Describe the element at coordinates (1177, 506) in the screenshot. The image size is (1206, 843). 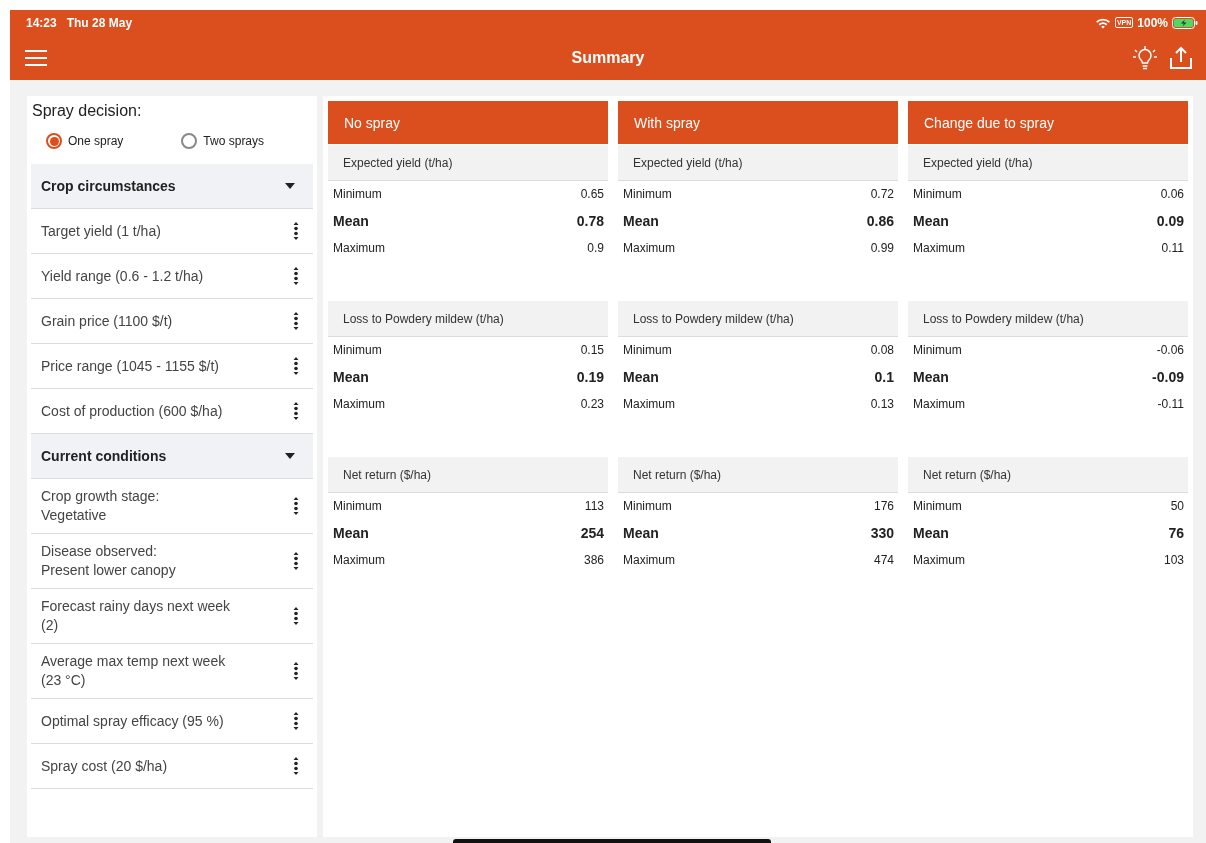
I see `row-value: 50` at that location.